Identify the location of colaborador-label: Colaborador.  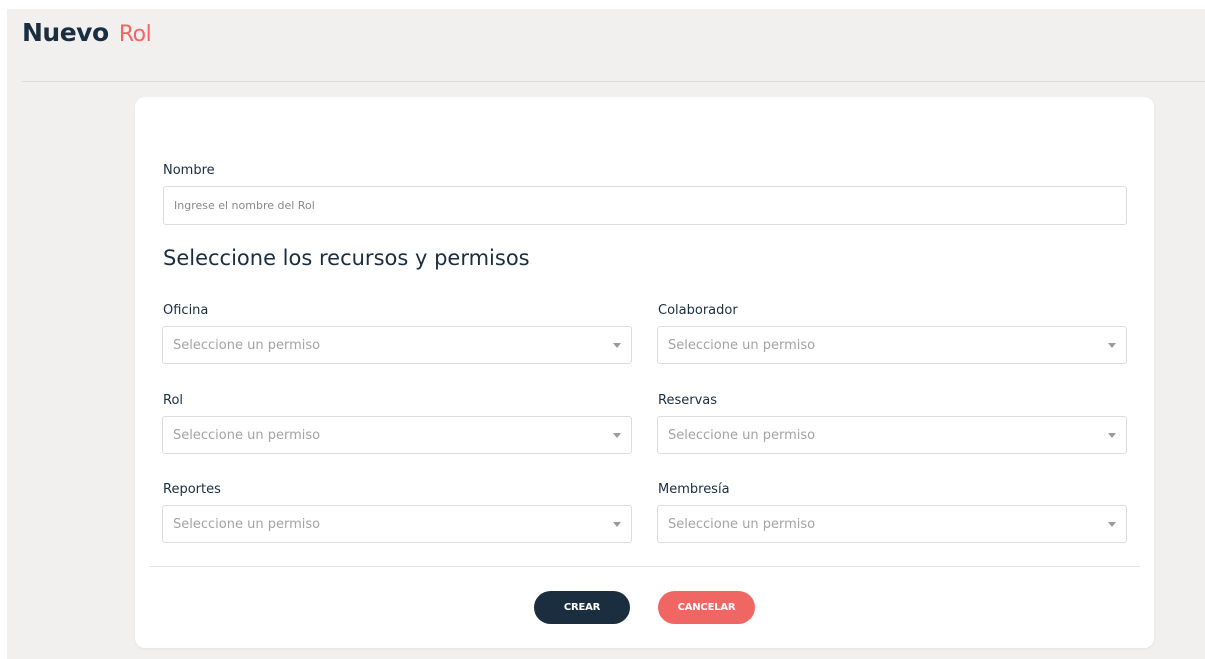
(698, 310).